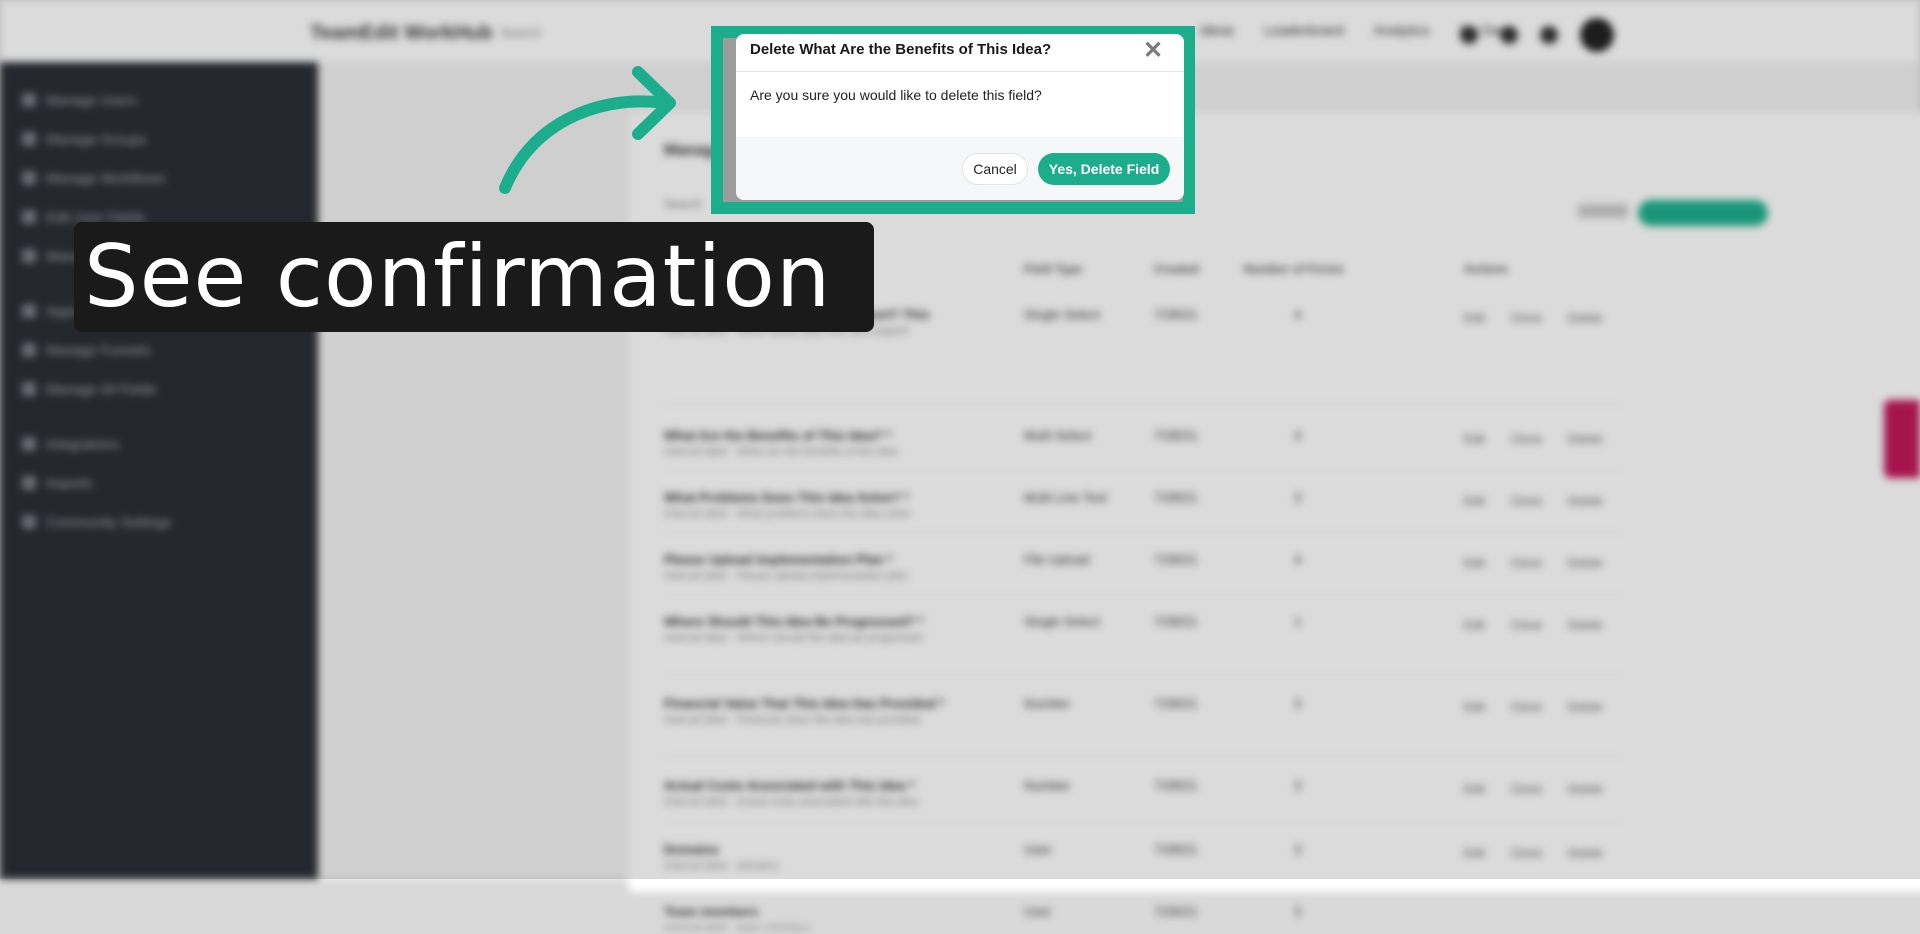 The width and height of the screenshot is (1920, 934). Describe the element at coordinates (587, 130) in the screenshot. I see `curved-arrow-icon` at that location.